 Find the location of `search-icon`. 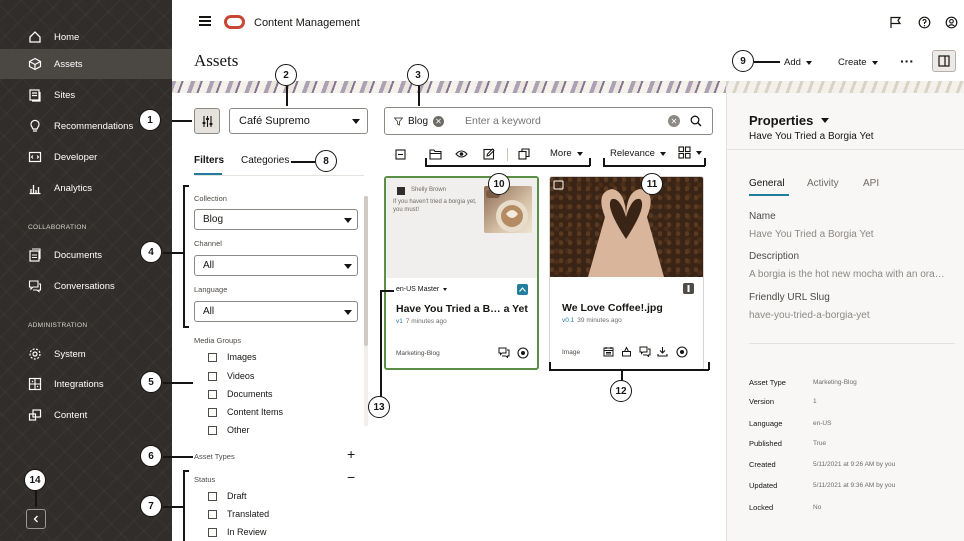

search-icon is located at coordinates (696, 122).